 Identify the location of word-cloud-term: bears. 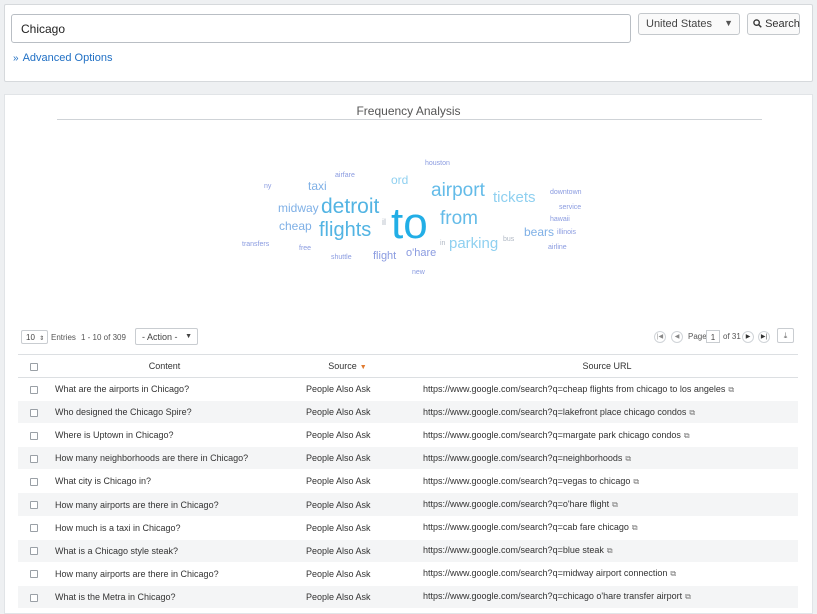
(539, 232).